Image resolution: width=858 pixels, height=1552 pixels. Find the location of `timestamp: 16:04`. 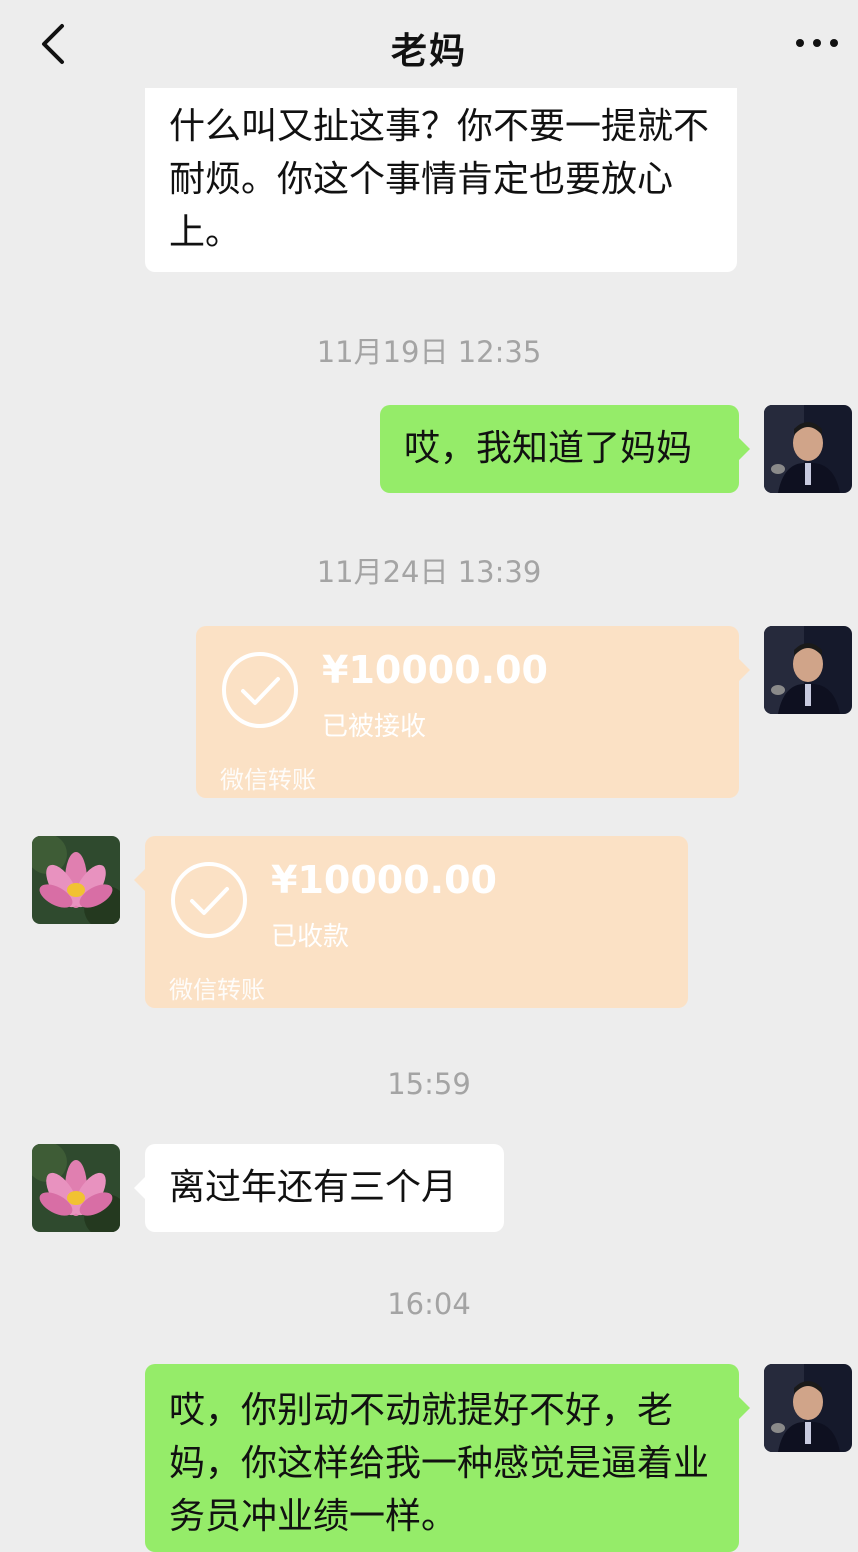

timestamp: 16:04 is located at coordinates (429, 1304).